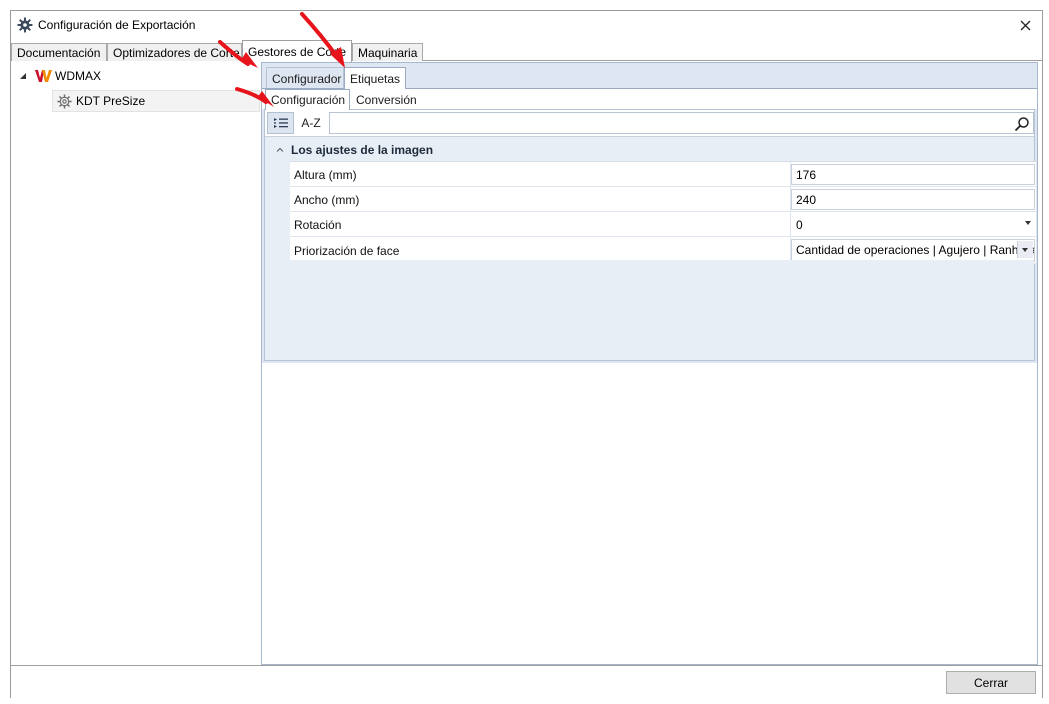  I want to click on altura-input: 176, so click(913, 174).